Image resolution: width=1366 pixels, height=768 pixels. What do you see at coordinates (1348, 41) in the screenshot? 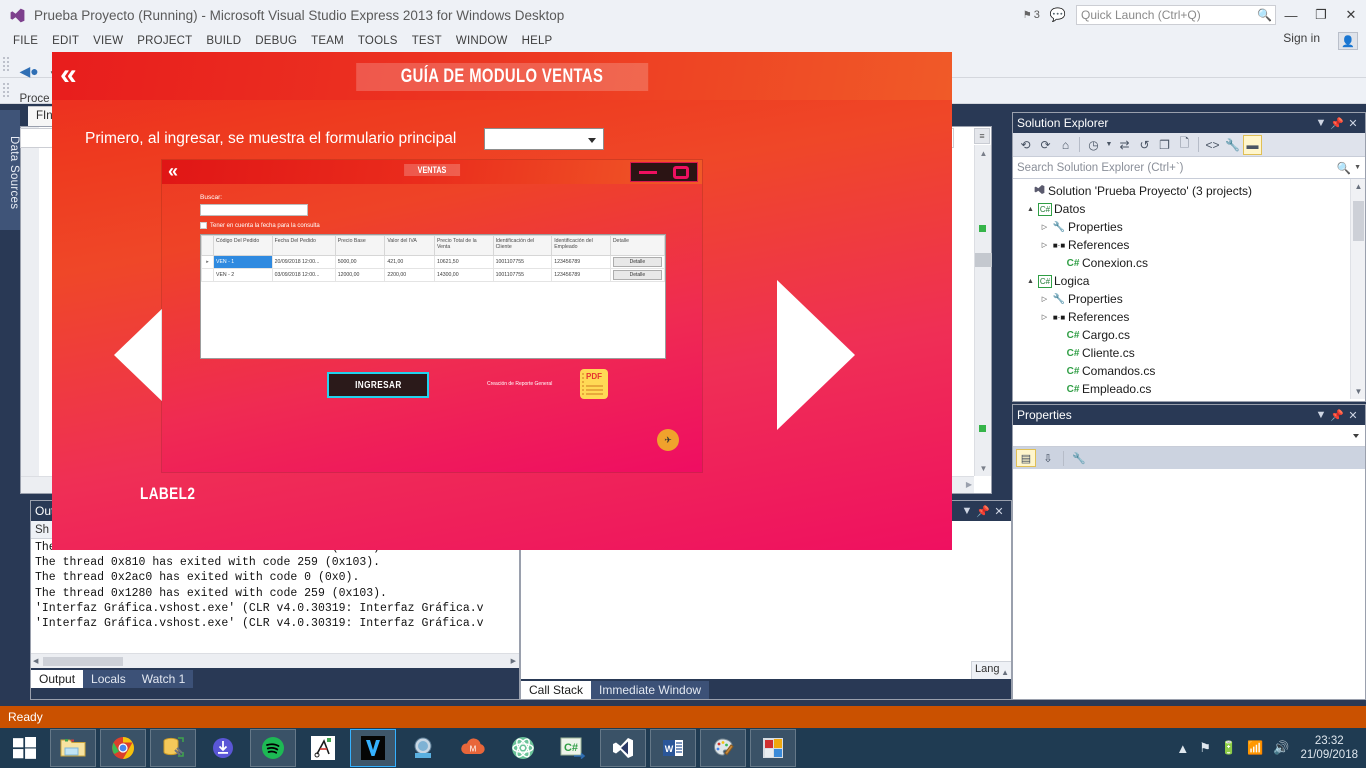
I see `account-icon: 👤` at bounding box center [1348, 41].